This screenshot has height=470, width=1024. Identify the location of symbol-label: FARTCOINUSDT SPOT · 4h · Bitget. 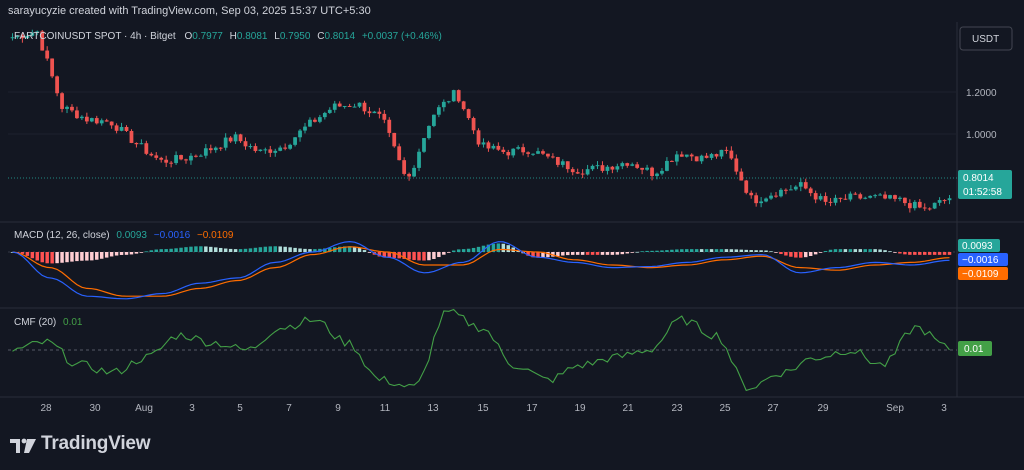
(95, 36).